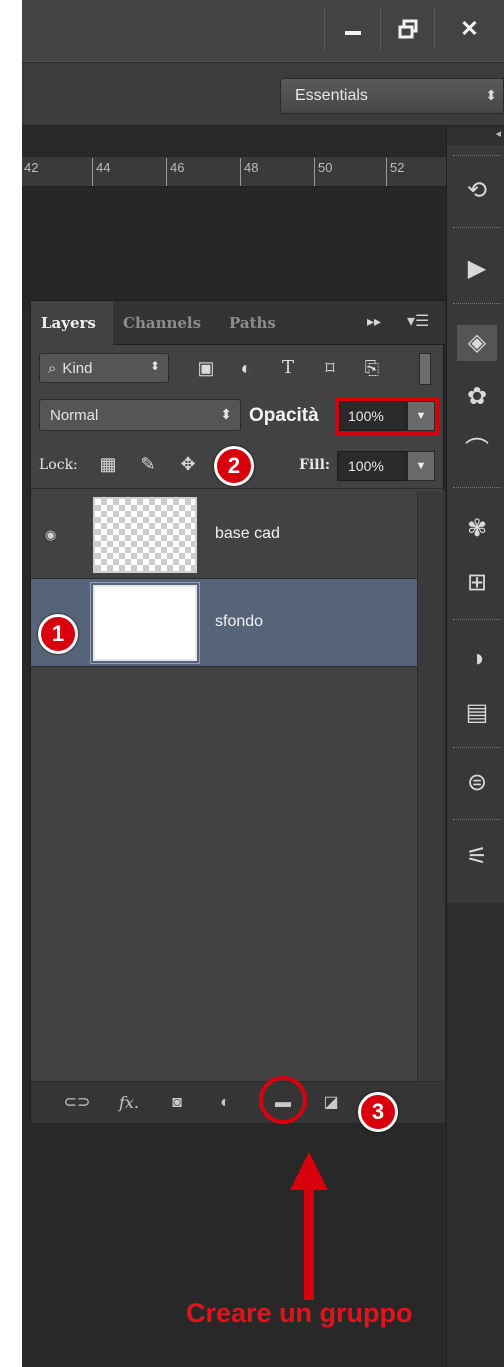 This screenshot has width=504, height=1367. Describe the element at coordinates (225, 1103) in the screenshot. I see `adjustment-icon: ◐` at that location.